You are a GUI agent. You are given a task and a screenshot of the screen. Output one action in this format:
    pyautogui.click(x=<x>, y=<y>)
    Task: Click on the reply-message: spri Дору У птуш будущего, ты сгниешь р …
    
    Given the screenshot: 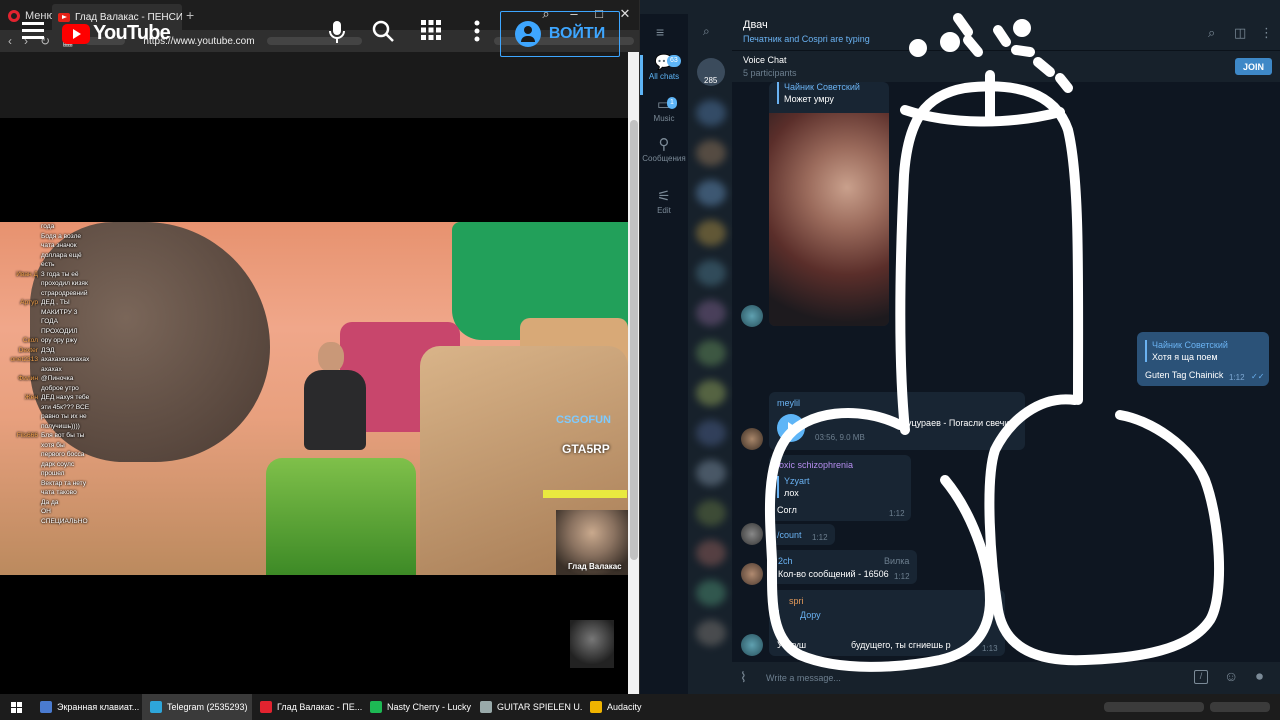 What is the action you would take?
    pyautogui.click(x=887, y=623)
    